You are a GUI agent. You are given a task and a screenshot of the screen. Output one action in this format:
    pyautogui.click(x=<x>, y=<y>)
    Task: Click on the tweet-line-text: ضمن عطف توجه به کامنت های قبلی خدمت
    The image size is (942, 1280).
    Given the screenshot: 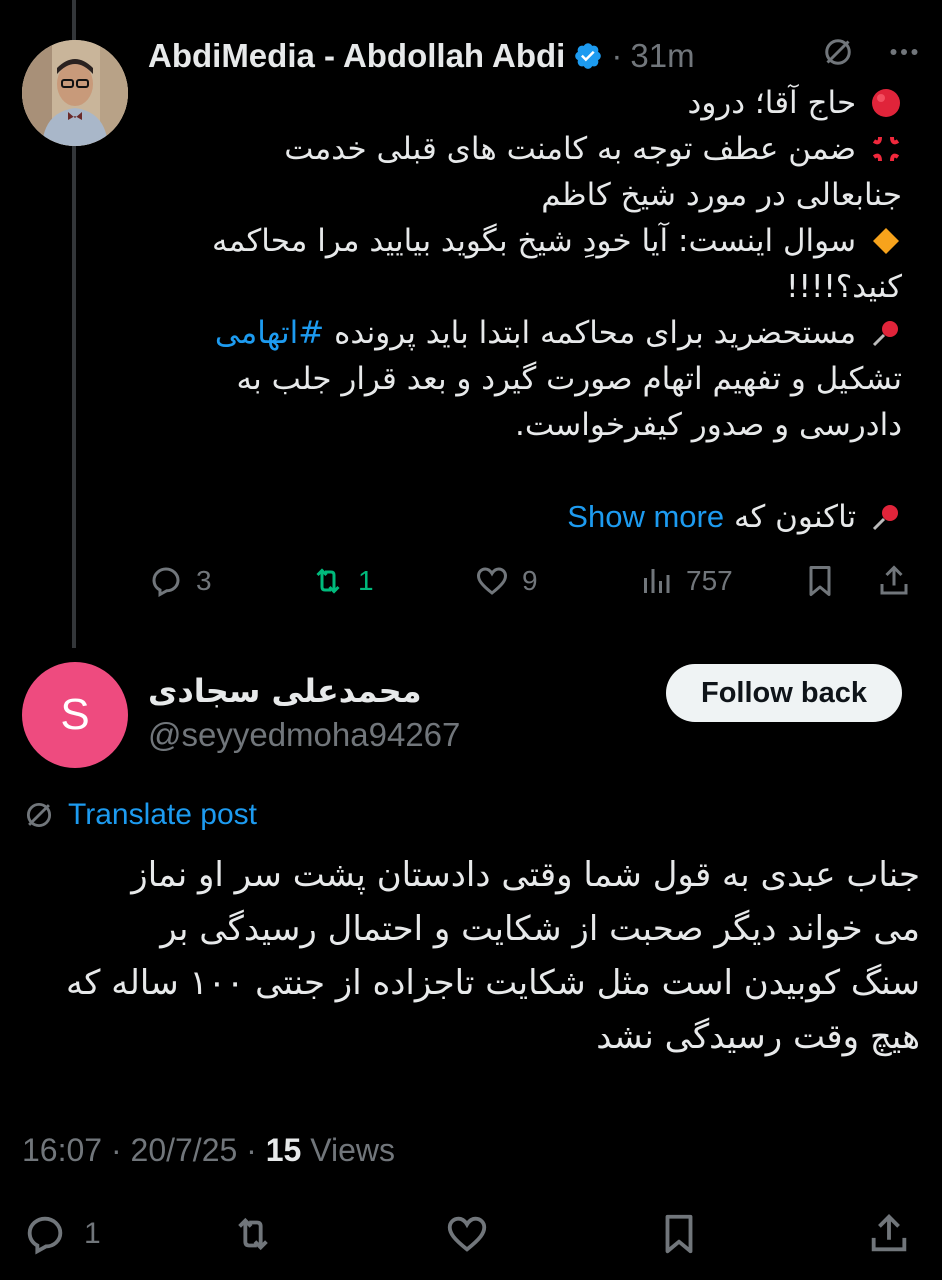 What is the action you would take?
    pyautogui.click(x=570, y=149)
    